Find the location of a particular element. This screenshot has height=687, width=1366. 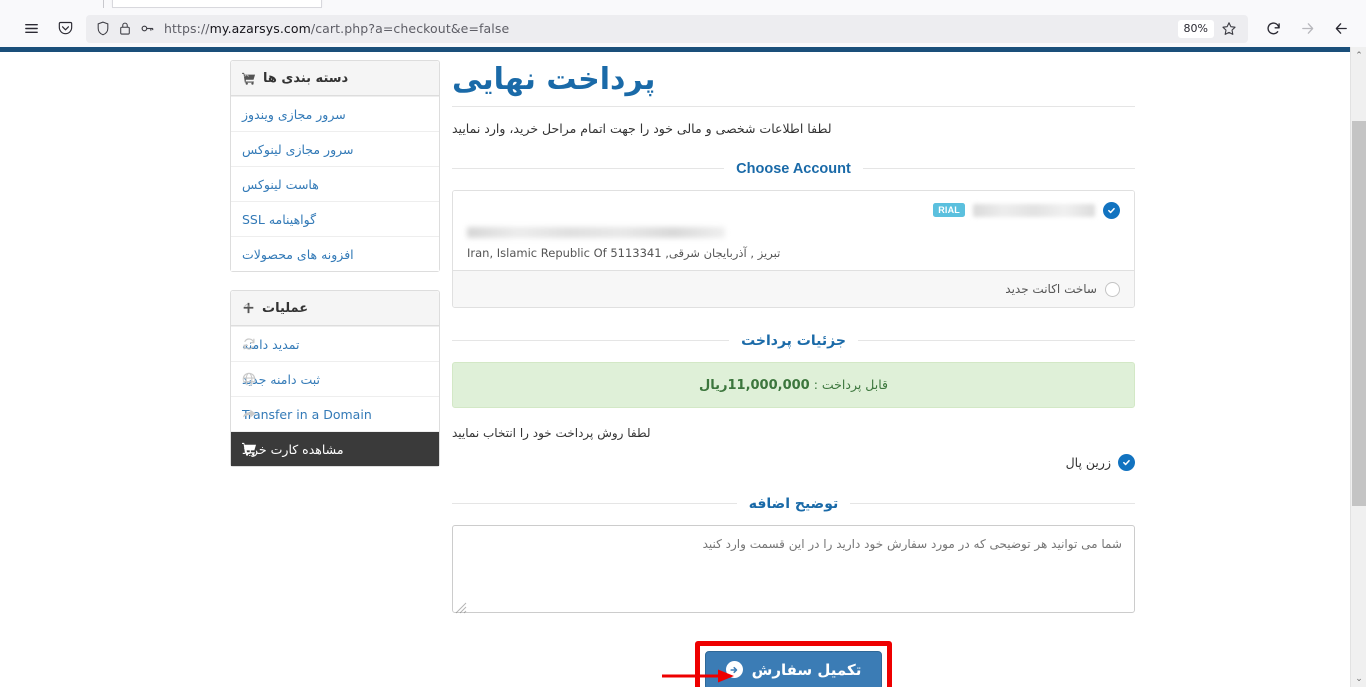

tab-strip is located at coordinates (683, 5).